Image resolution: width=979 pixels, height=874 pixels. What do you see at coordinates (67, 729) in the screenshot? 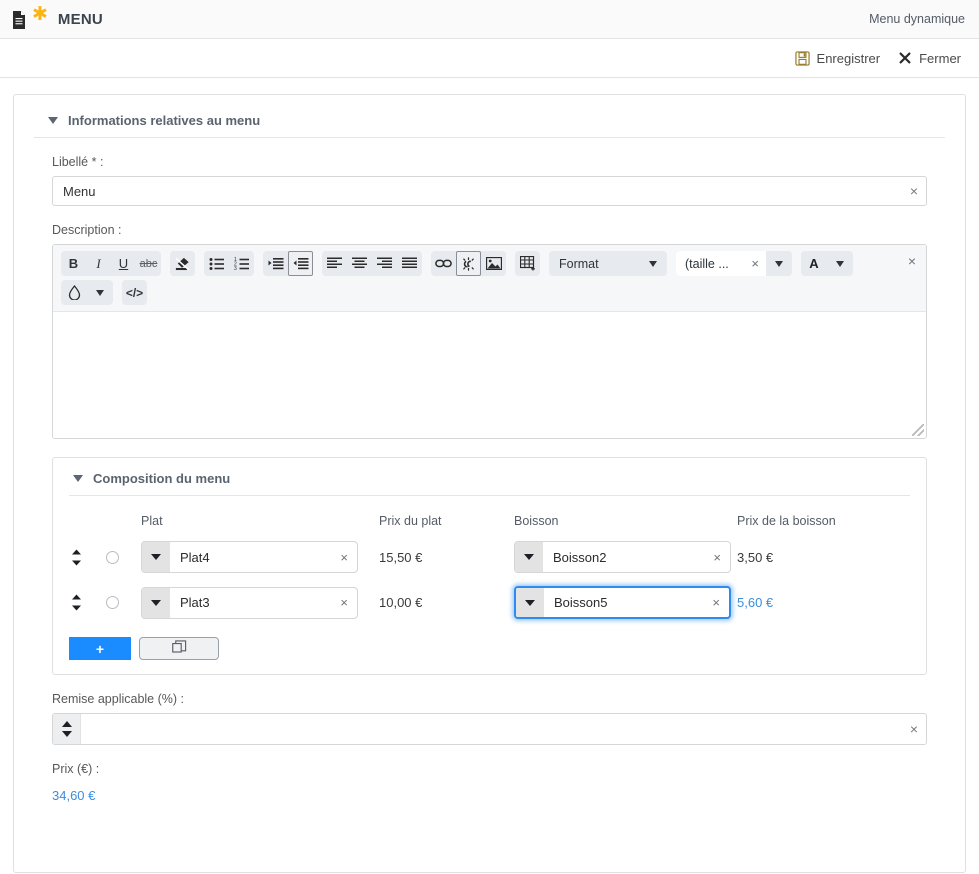
I see `quantity-stepper` at bounding box center [67, 729].